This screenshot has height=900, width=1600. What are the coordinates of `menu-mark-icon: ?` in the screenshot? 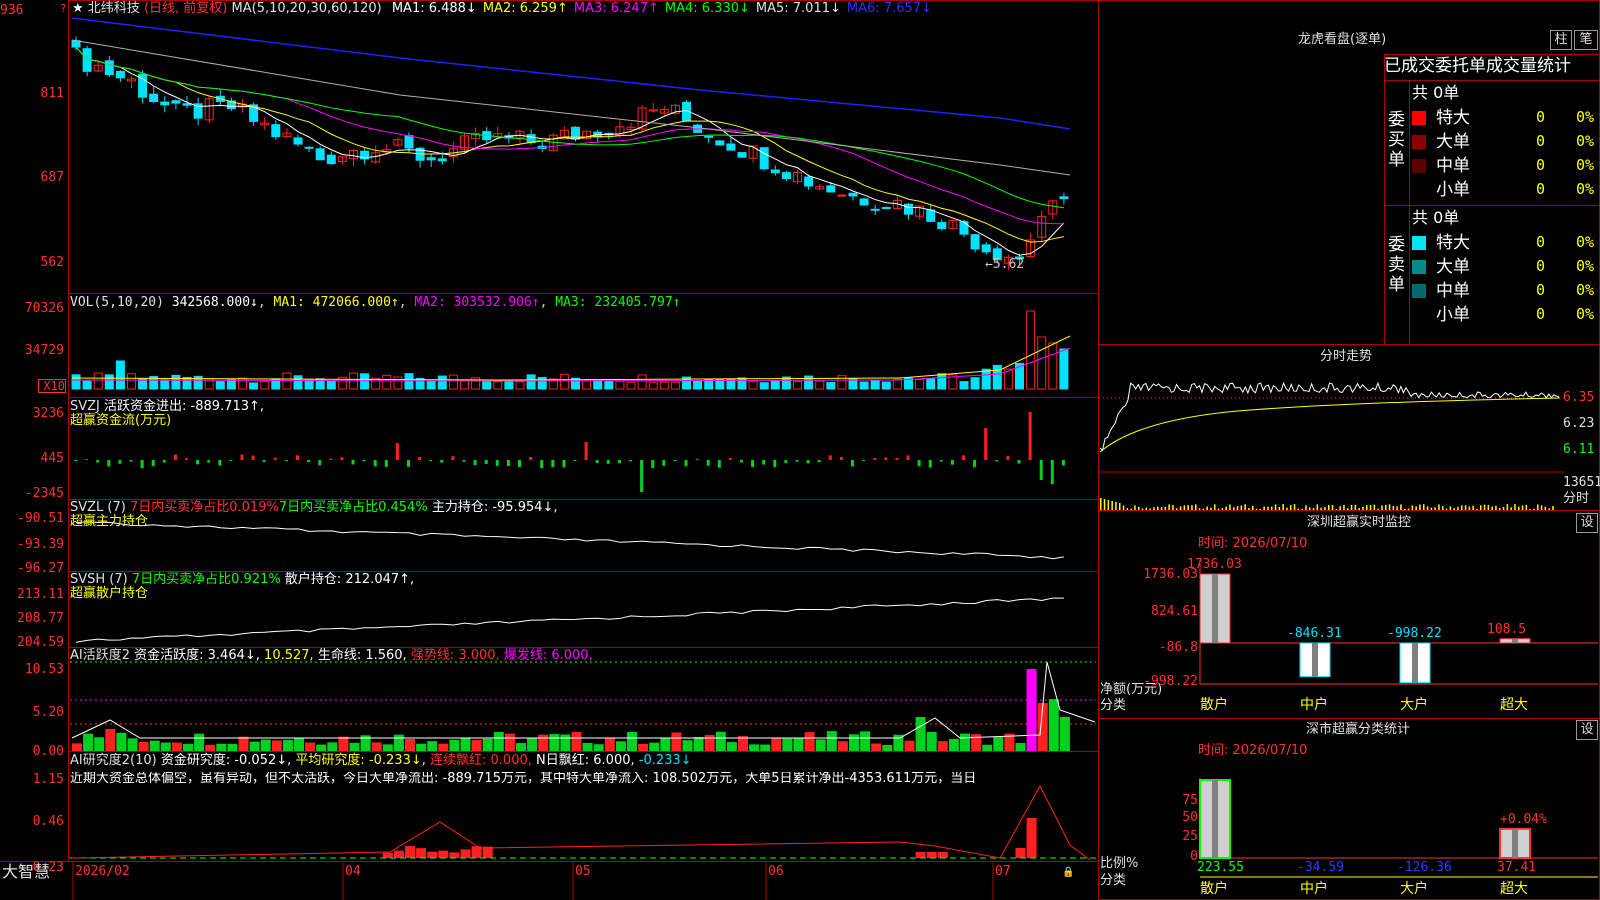 It's located at (63, 9).